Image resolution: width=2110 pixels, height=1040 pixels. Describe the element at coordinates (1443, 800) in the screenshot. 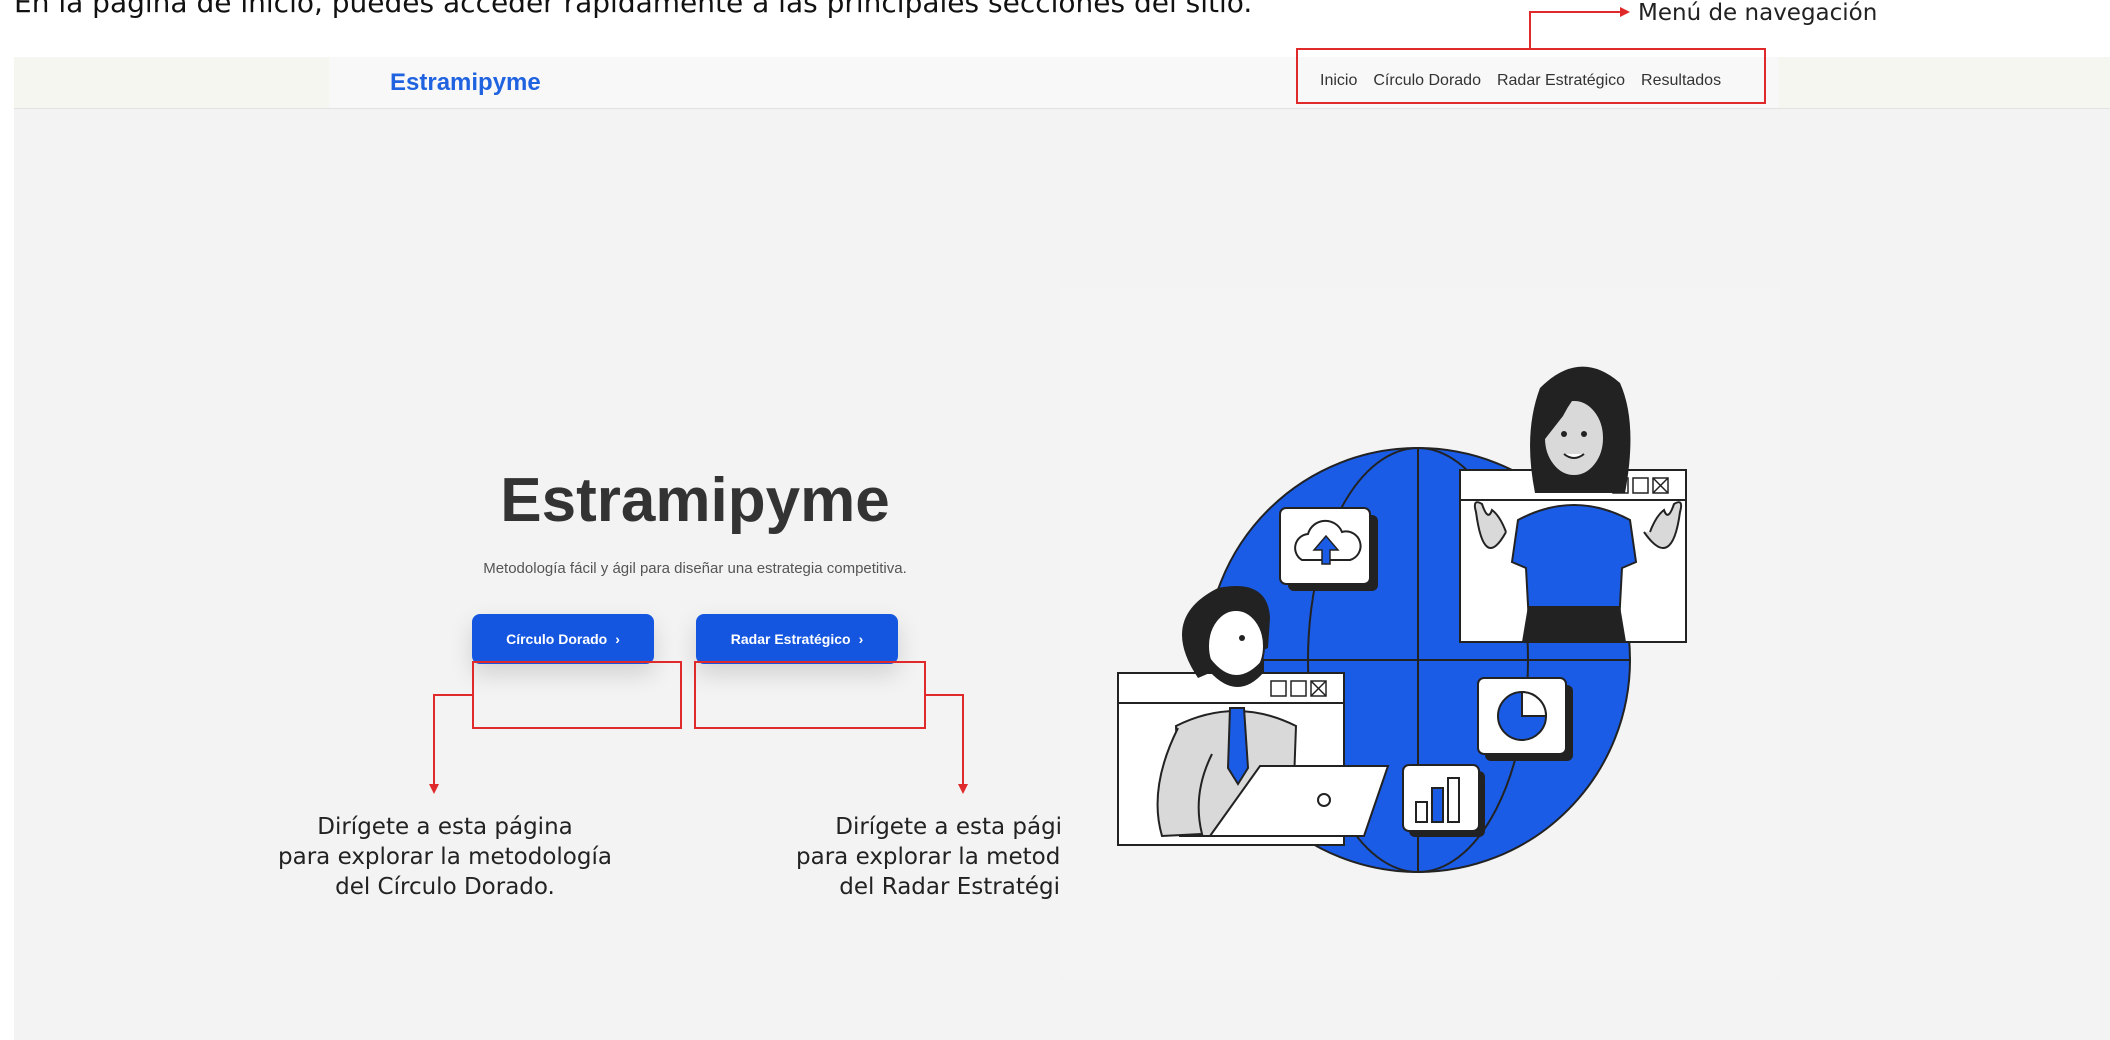

I see `bar-chart-icon` at that location.